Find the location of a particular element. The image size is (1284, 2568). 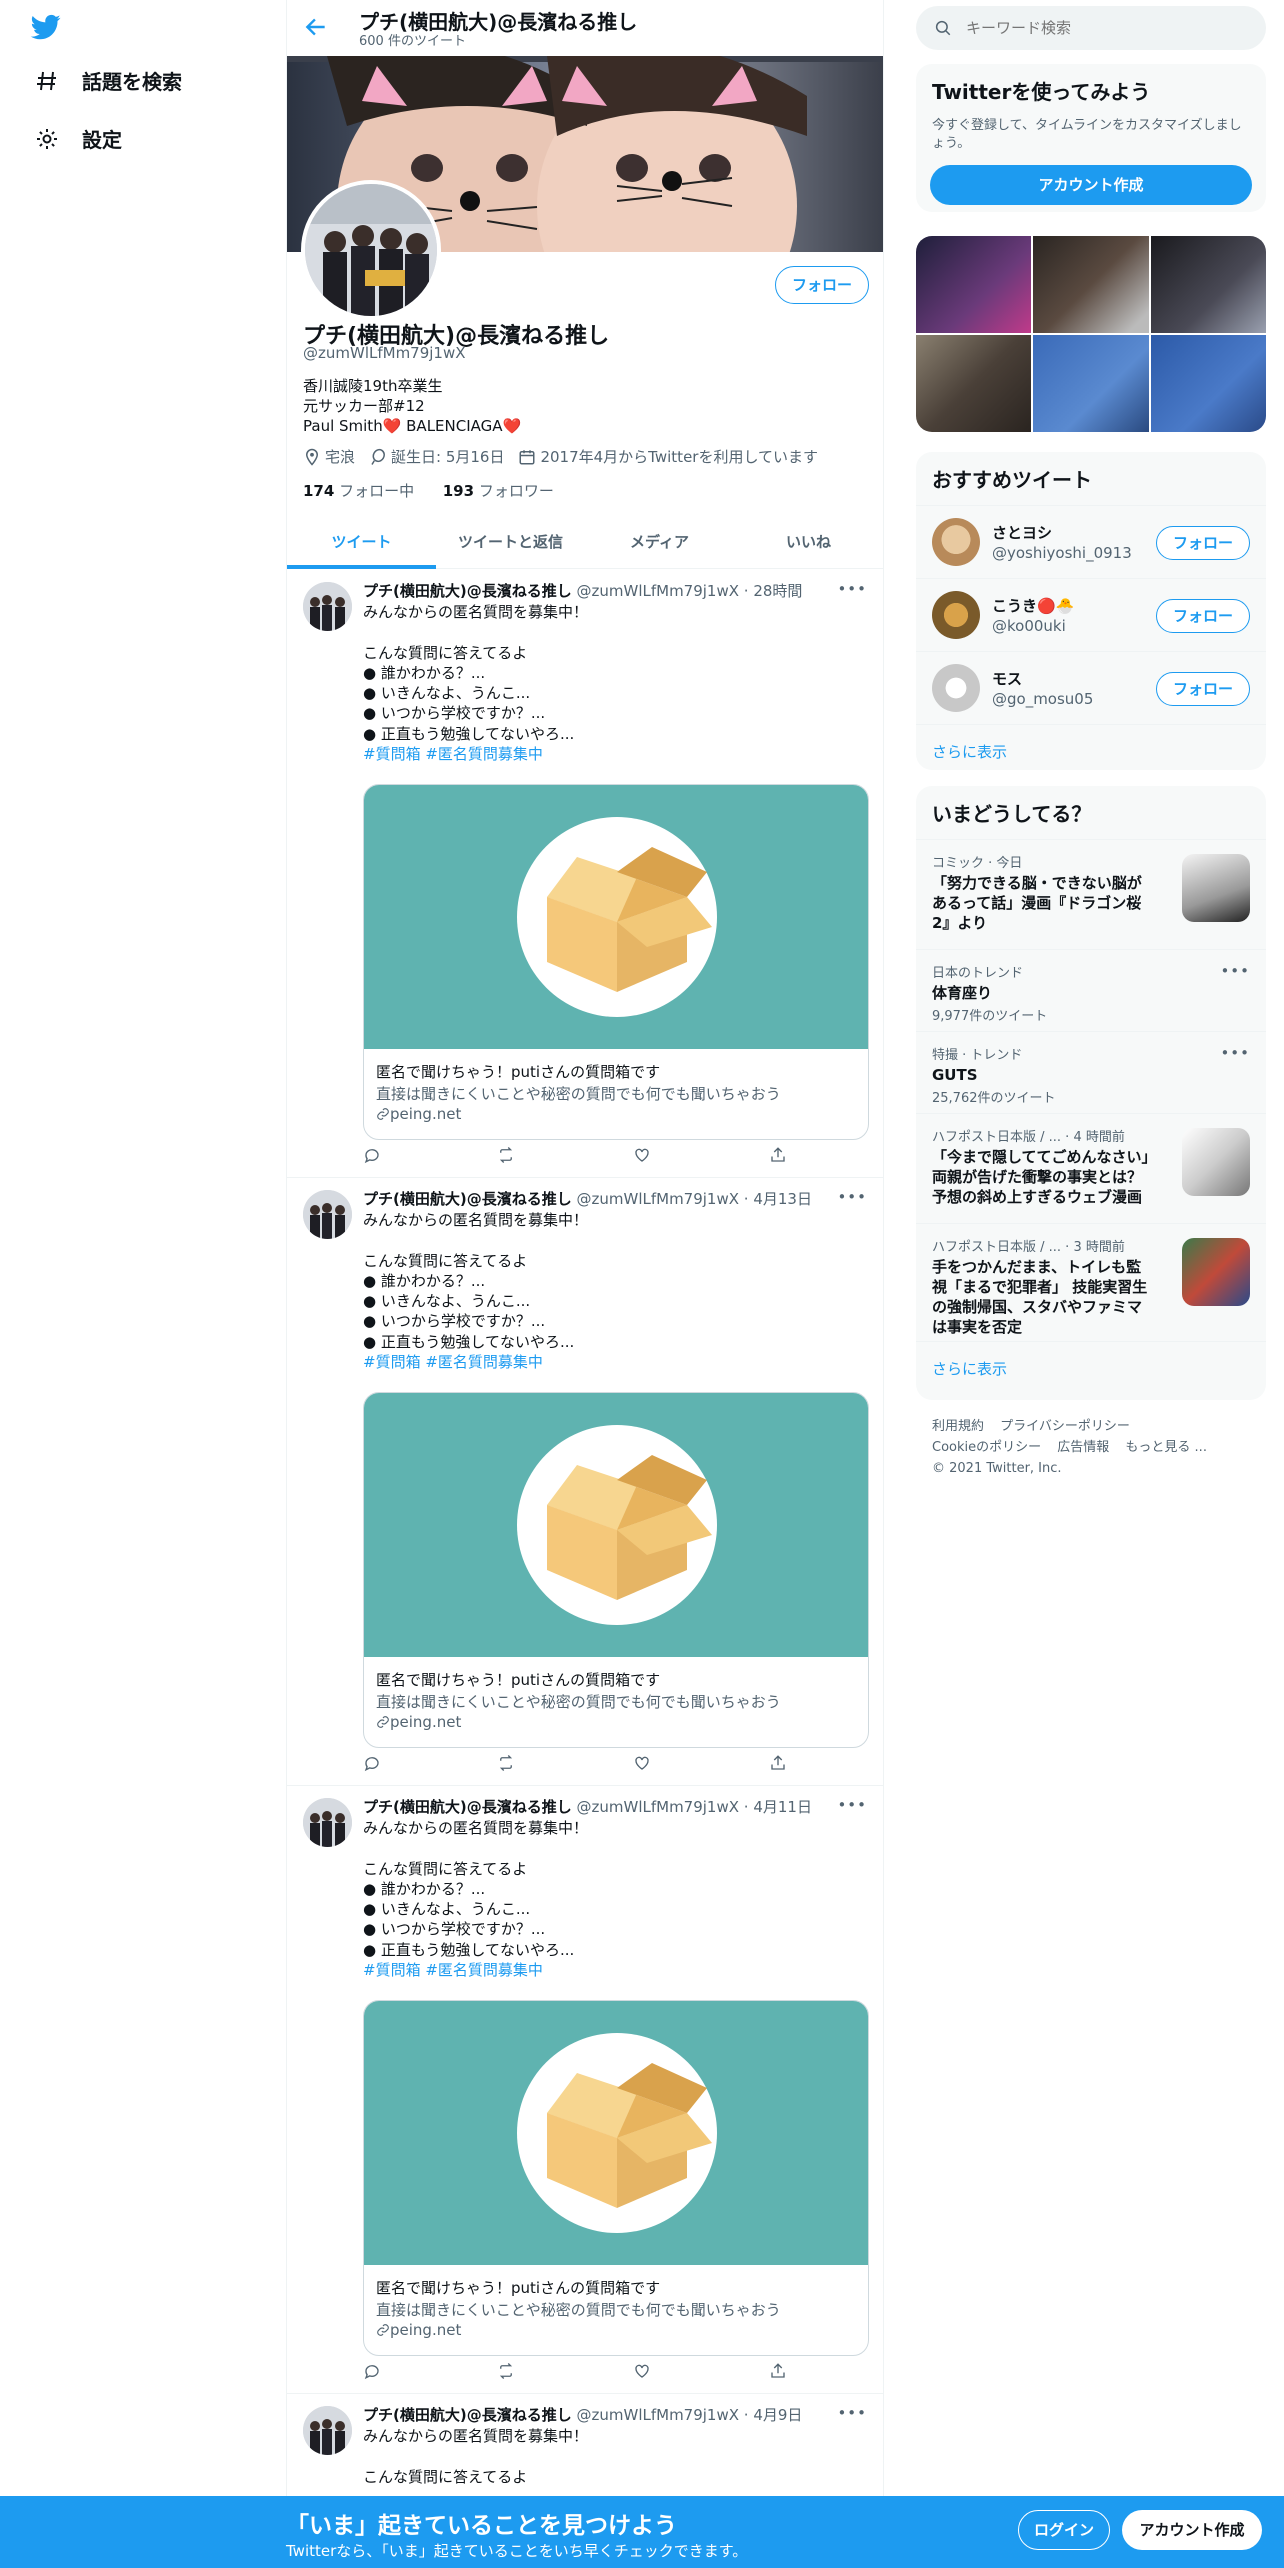

copyright: © 2021 Twitter, Inc. is located at coordinates (997, 1468).